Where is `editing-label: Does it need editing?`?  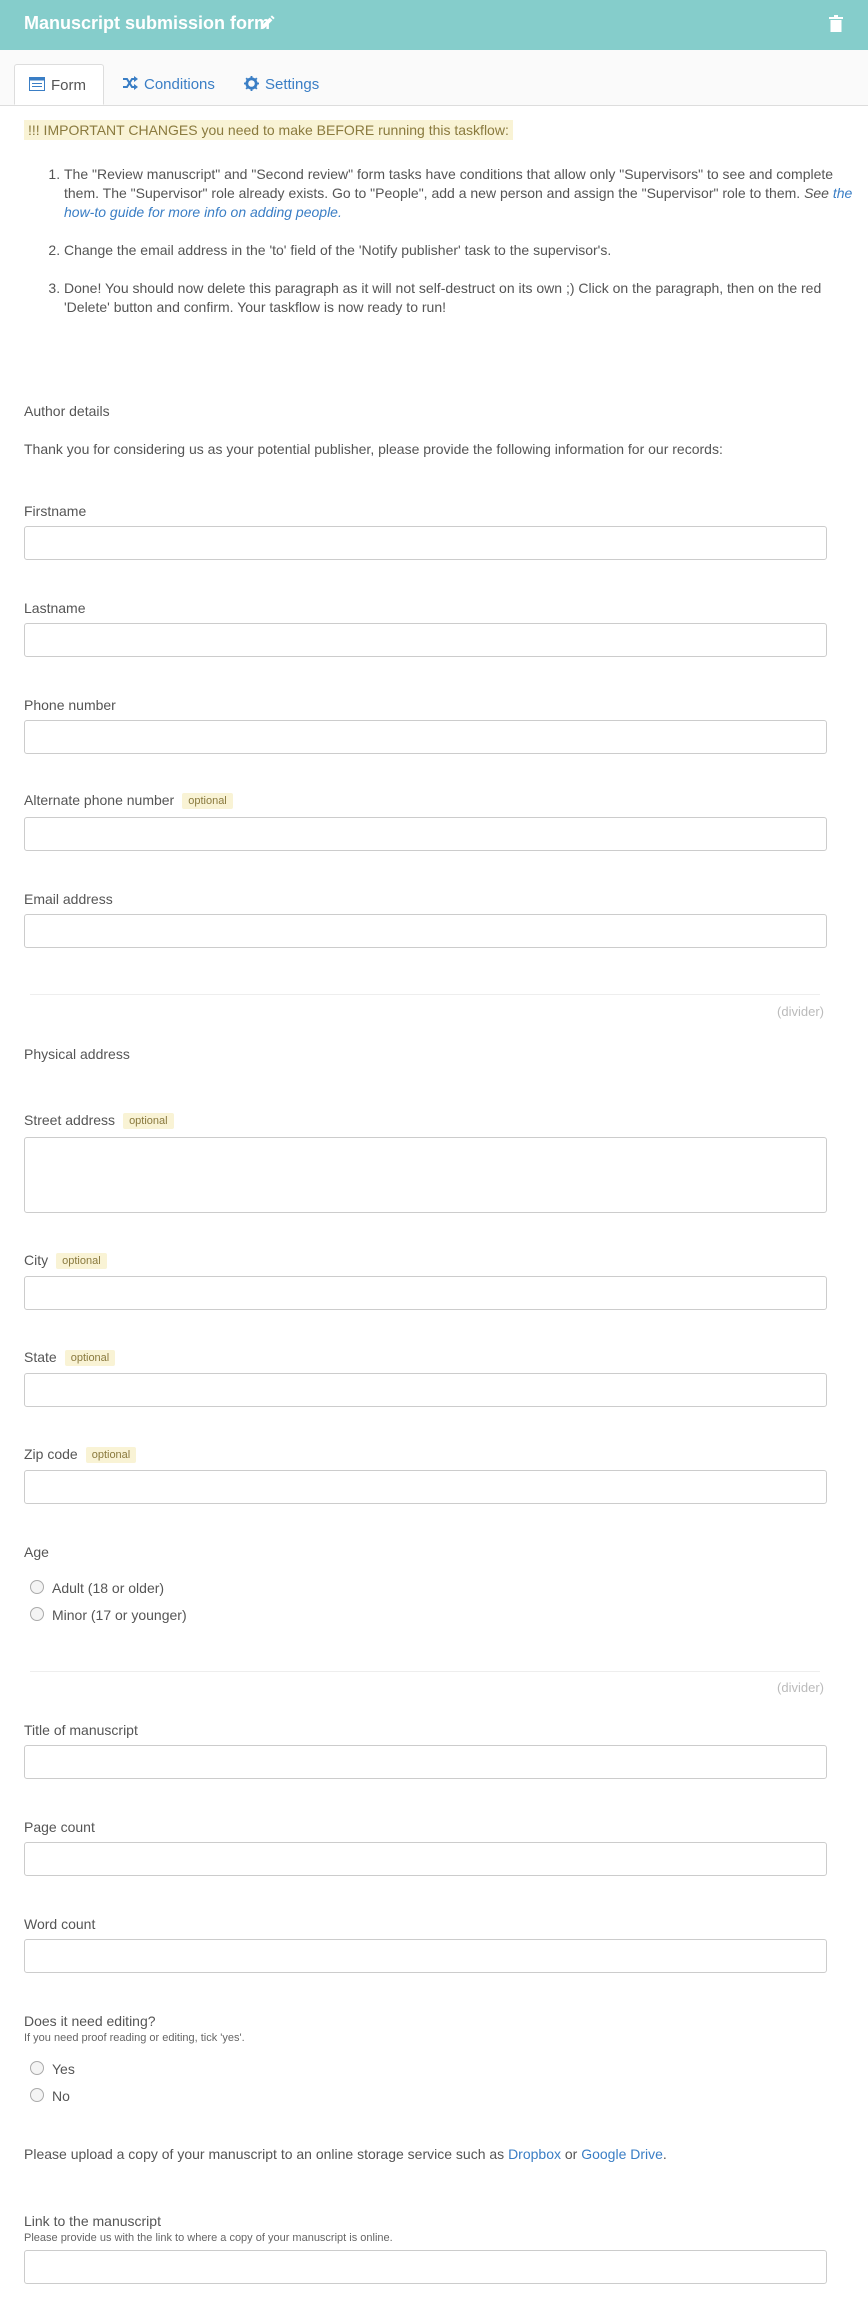 editing-label: Does it need editing? is located at coordinates (90, 2021).